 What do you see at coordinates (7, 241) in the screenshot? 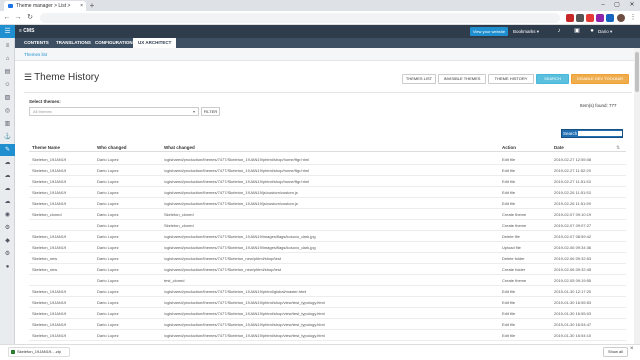
I see `sidebar-truck-icon: ◆` at bounding box center [7, 241].